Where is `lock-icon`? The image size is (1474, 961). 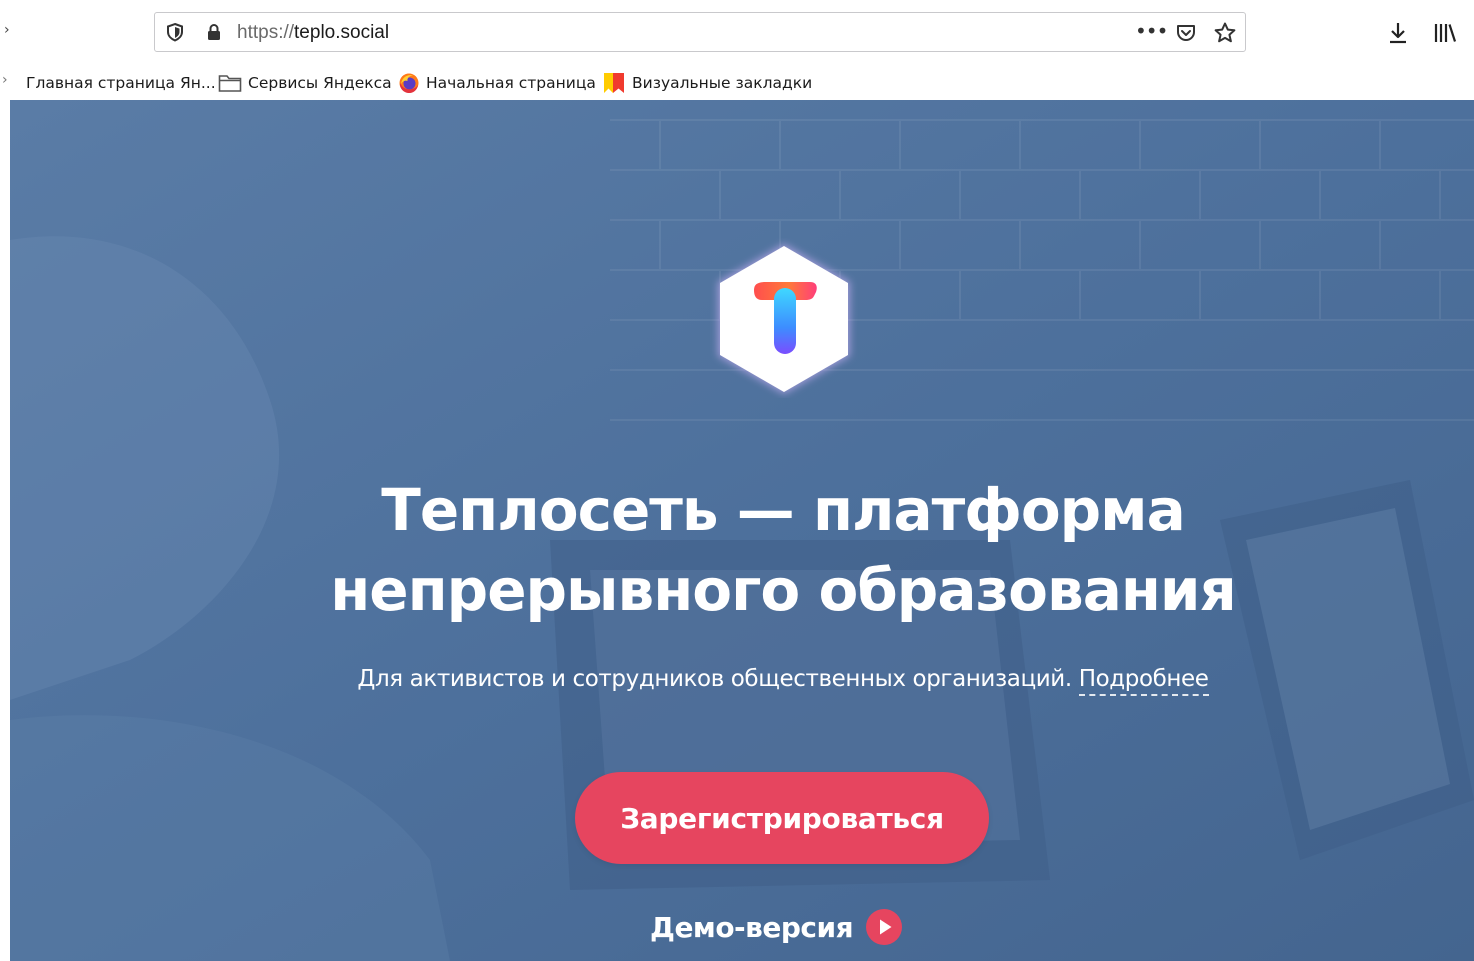
lock-icon is located at coordinates (214, 32).